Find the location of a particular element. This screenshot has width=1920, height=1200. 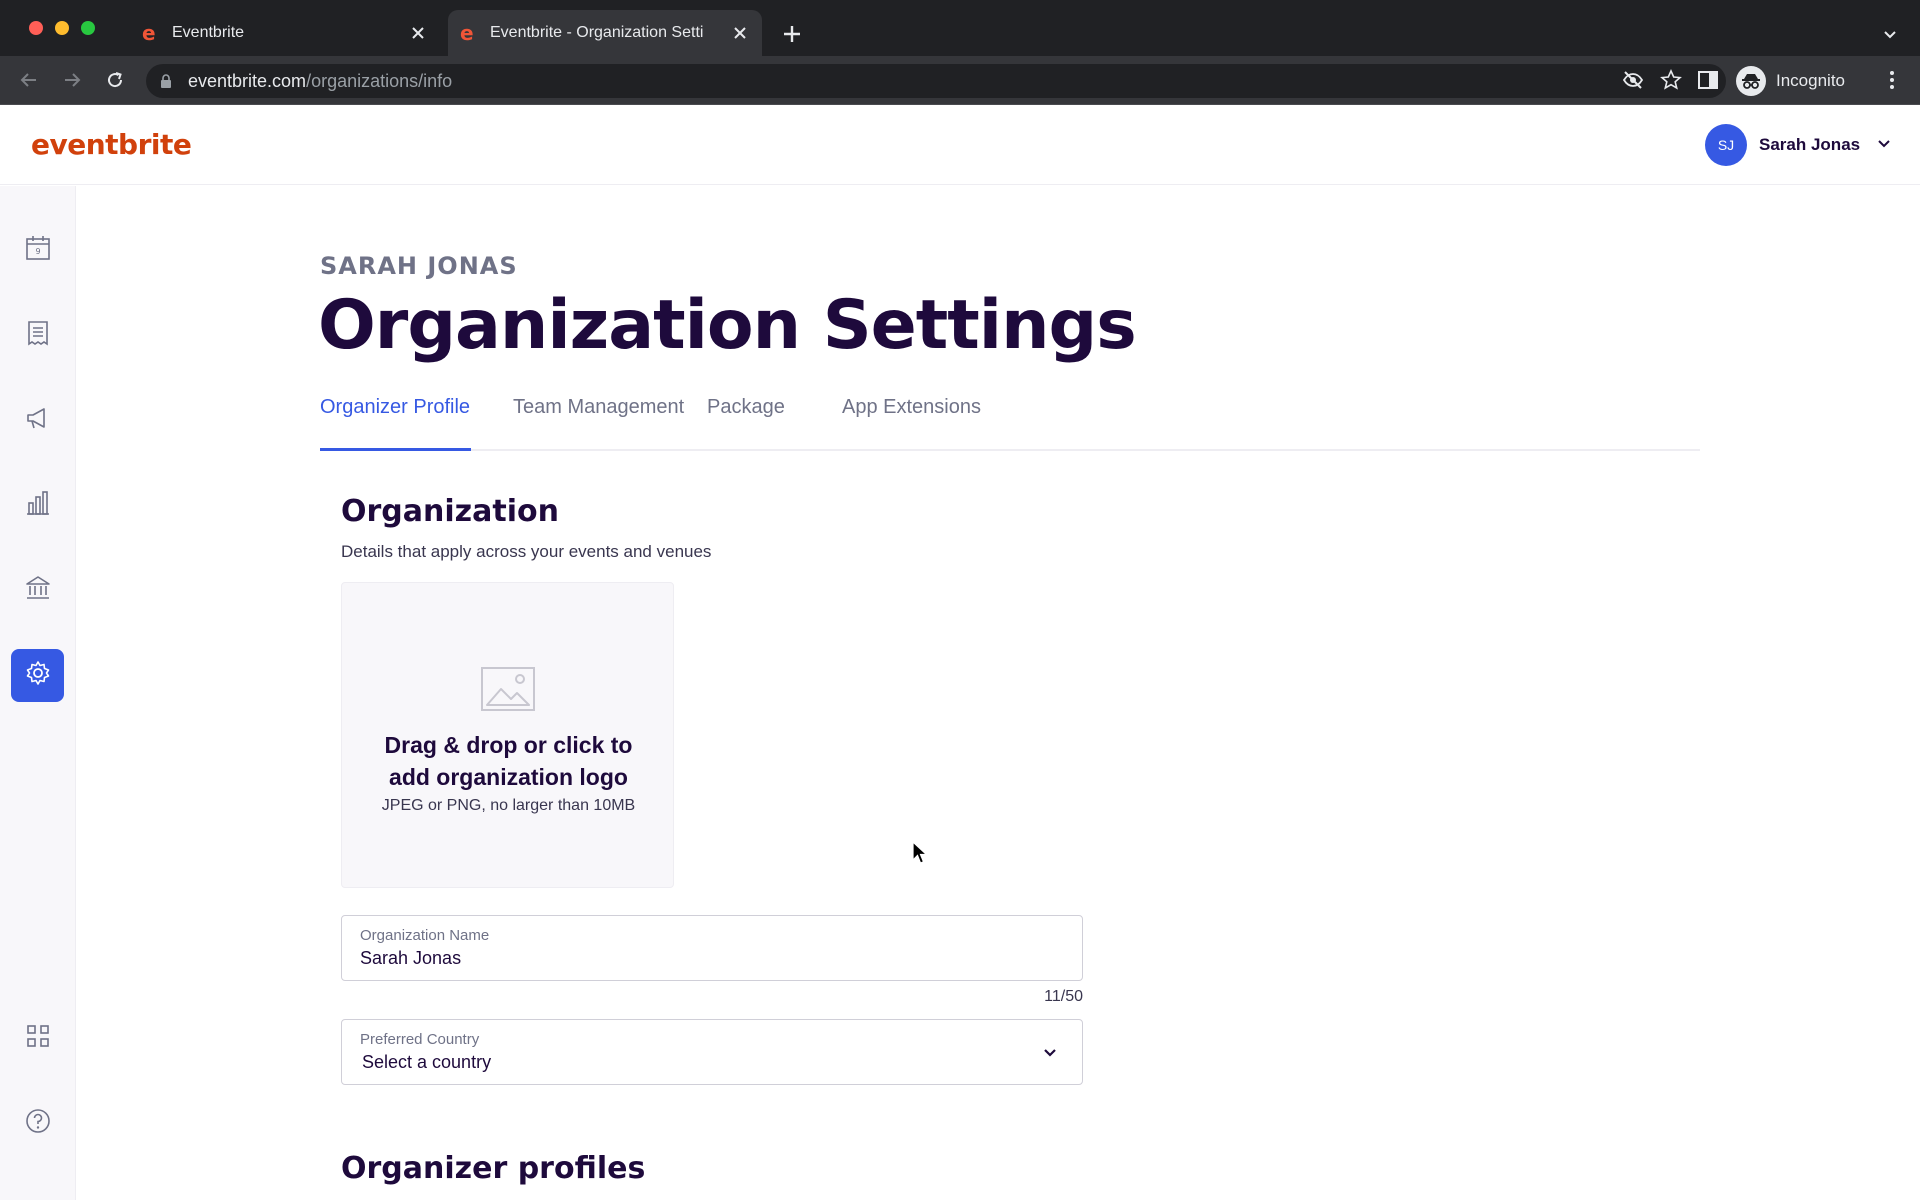

tab-organizer-profile: Organizer Profile is located at coordinates (395, 423).